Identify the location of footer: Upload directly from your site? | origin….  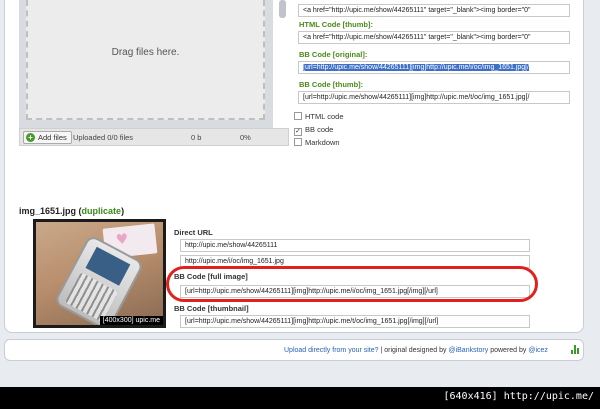
(294, 350).